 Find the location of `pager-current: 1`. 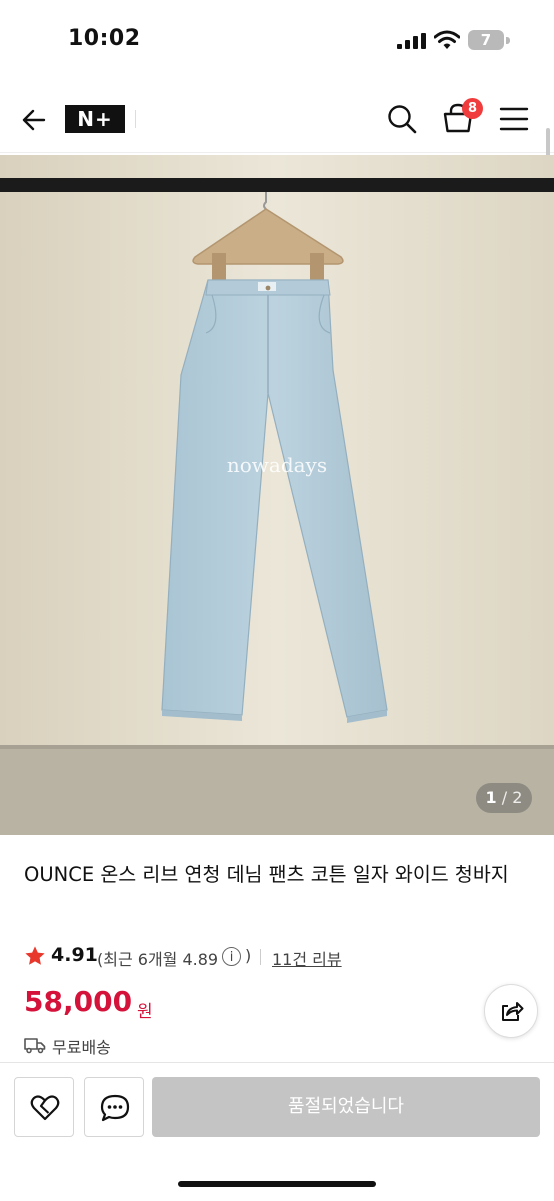

pager-current: 1 is located at coordinates (491, 797).